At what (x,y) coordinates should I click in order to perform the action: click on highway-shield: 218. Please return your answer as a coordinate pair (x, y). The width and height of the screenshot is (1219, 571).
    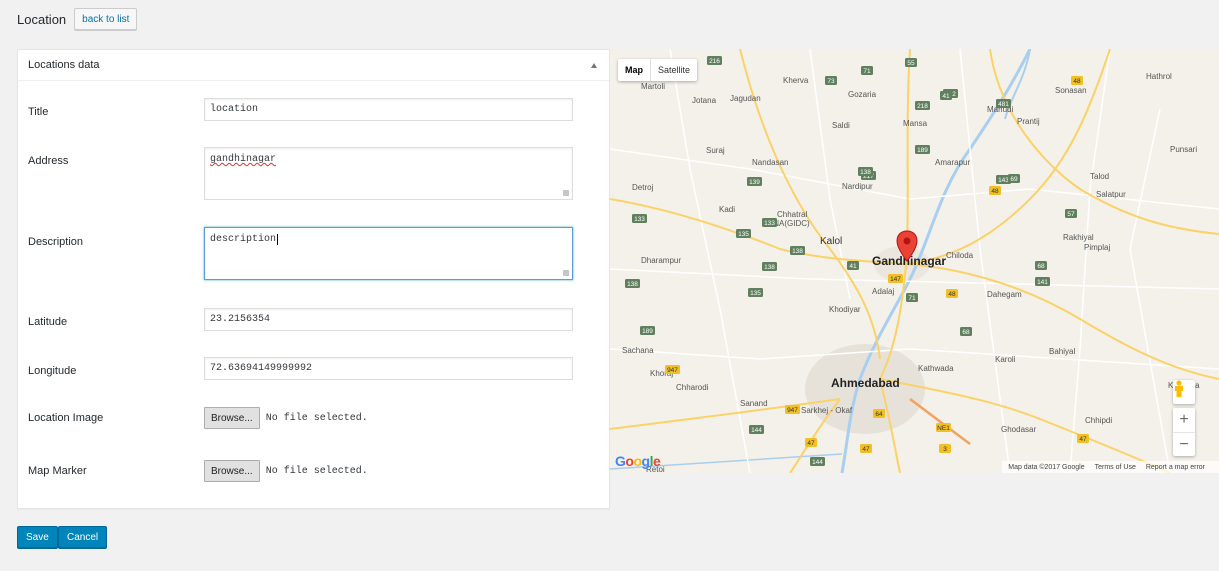
    Looking at the image, I should click on (922, 105).